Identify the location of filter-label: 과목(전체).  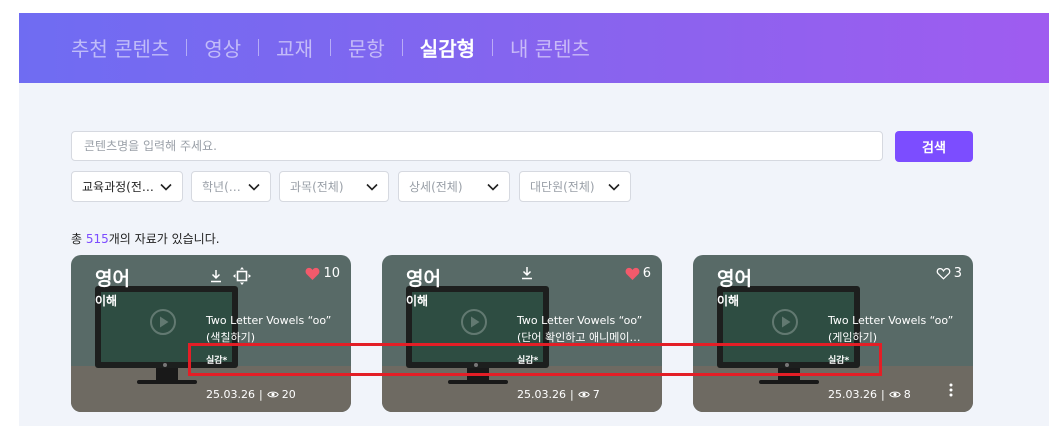
(317, 187).